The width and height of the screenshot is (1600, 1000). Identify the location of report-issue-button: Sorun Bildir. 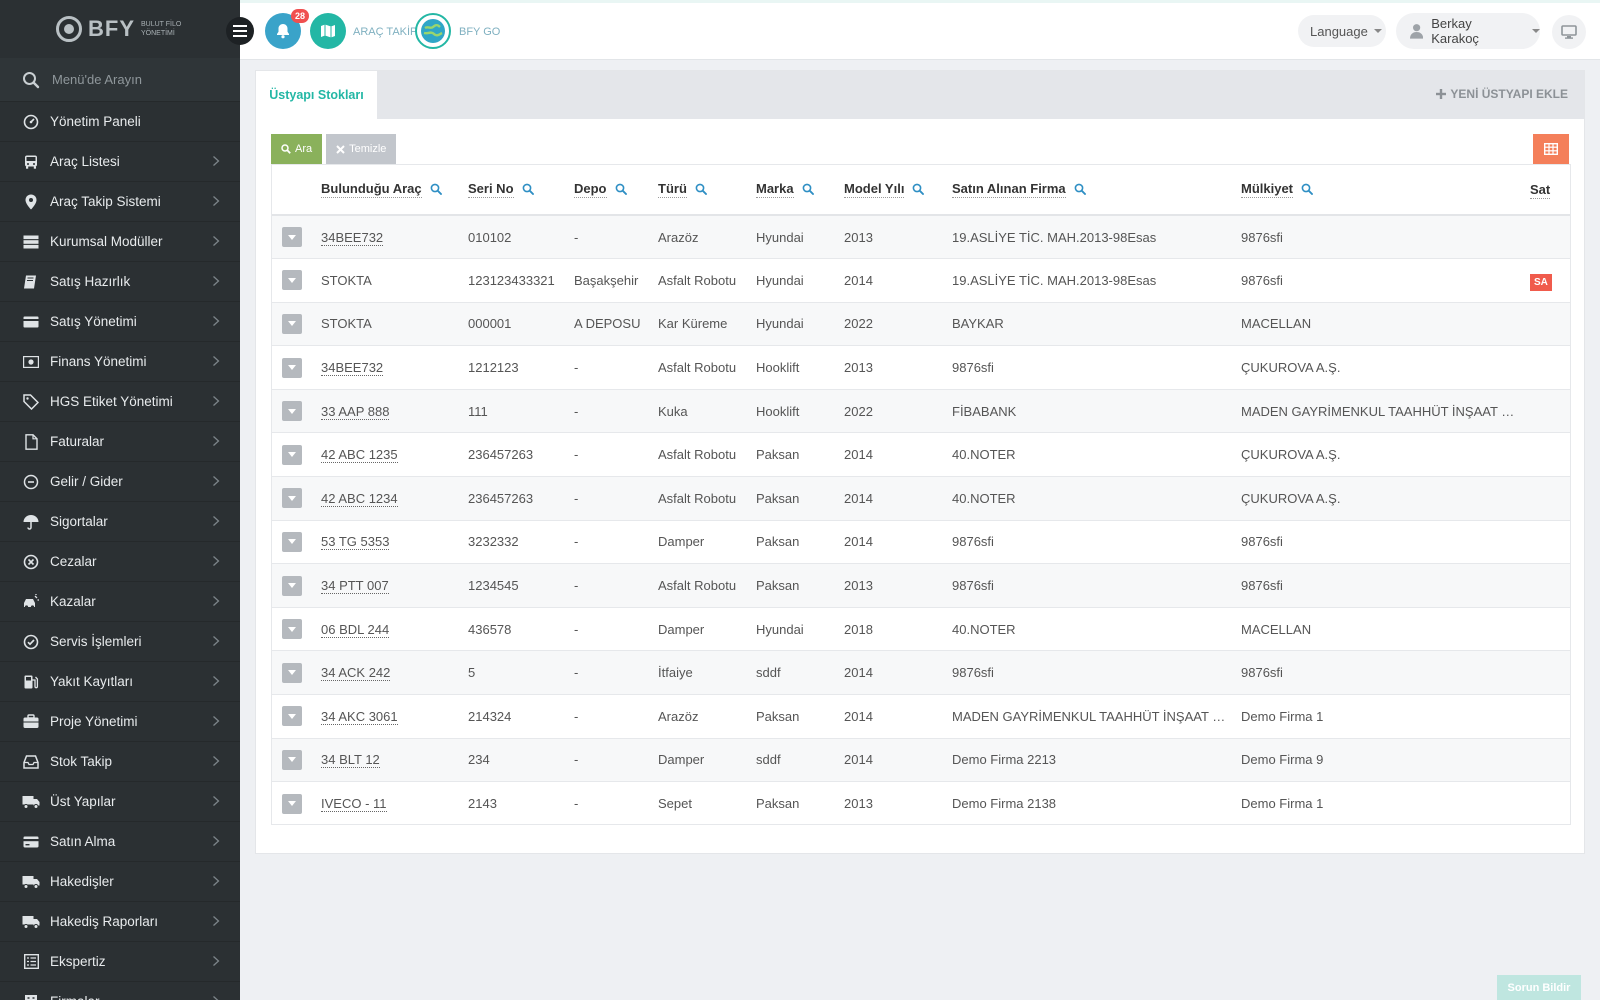
(1539, 987).